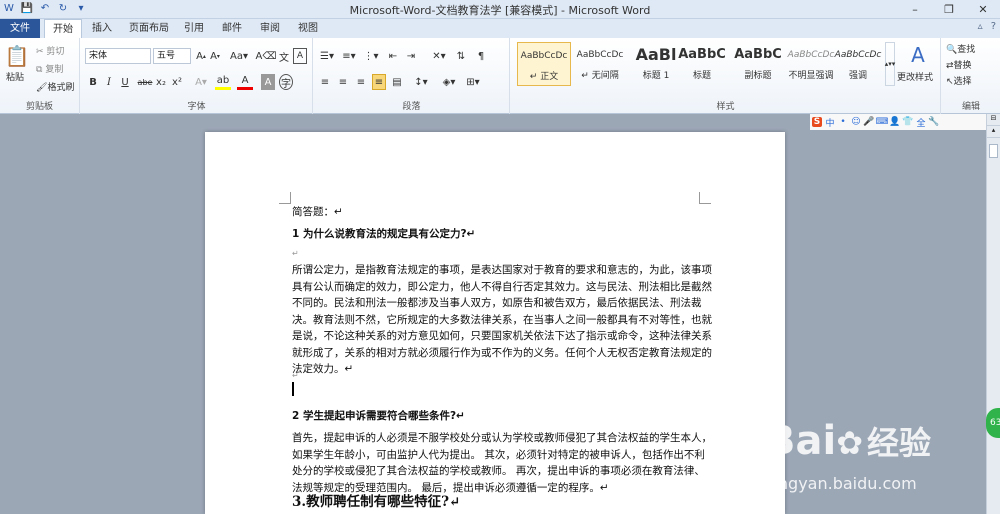  I want to click on numbering-icon: ≡▾, so click(349, 56).